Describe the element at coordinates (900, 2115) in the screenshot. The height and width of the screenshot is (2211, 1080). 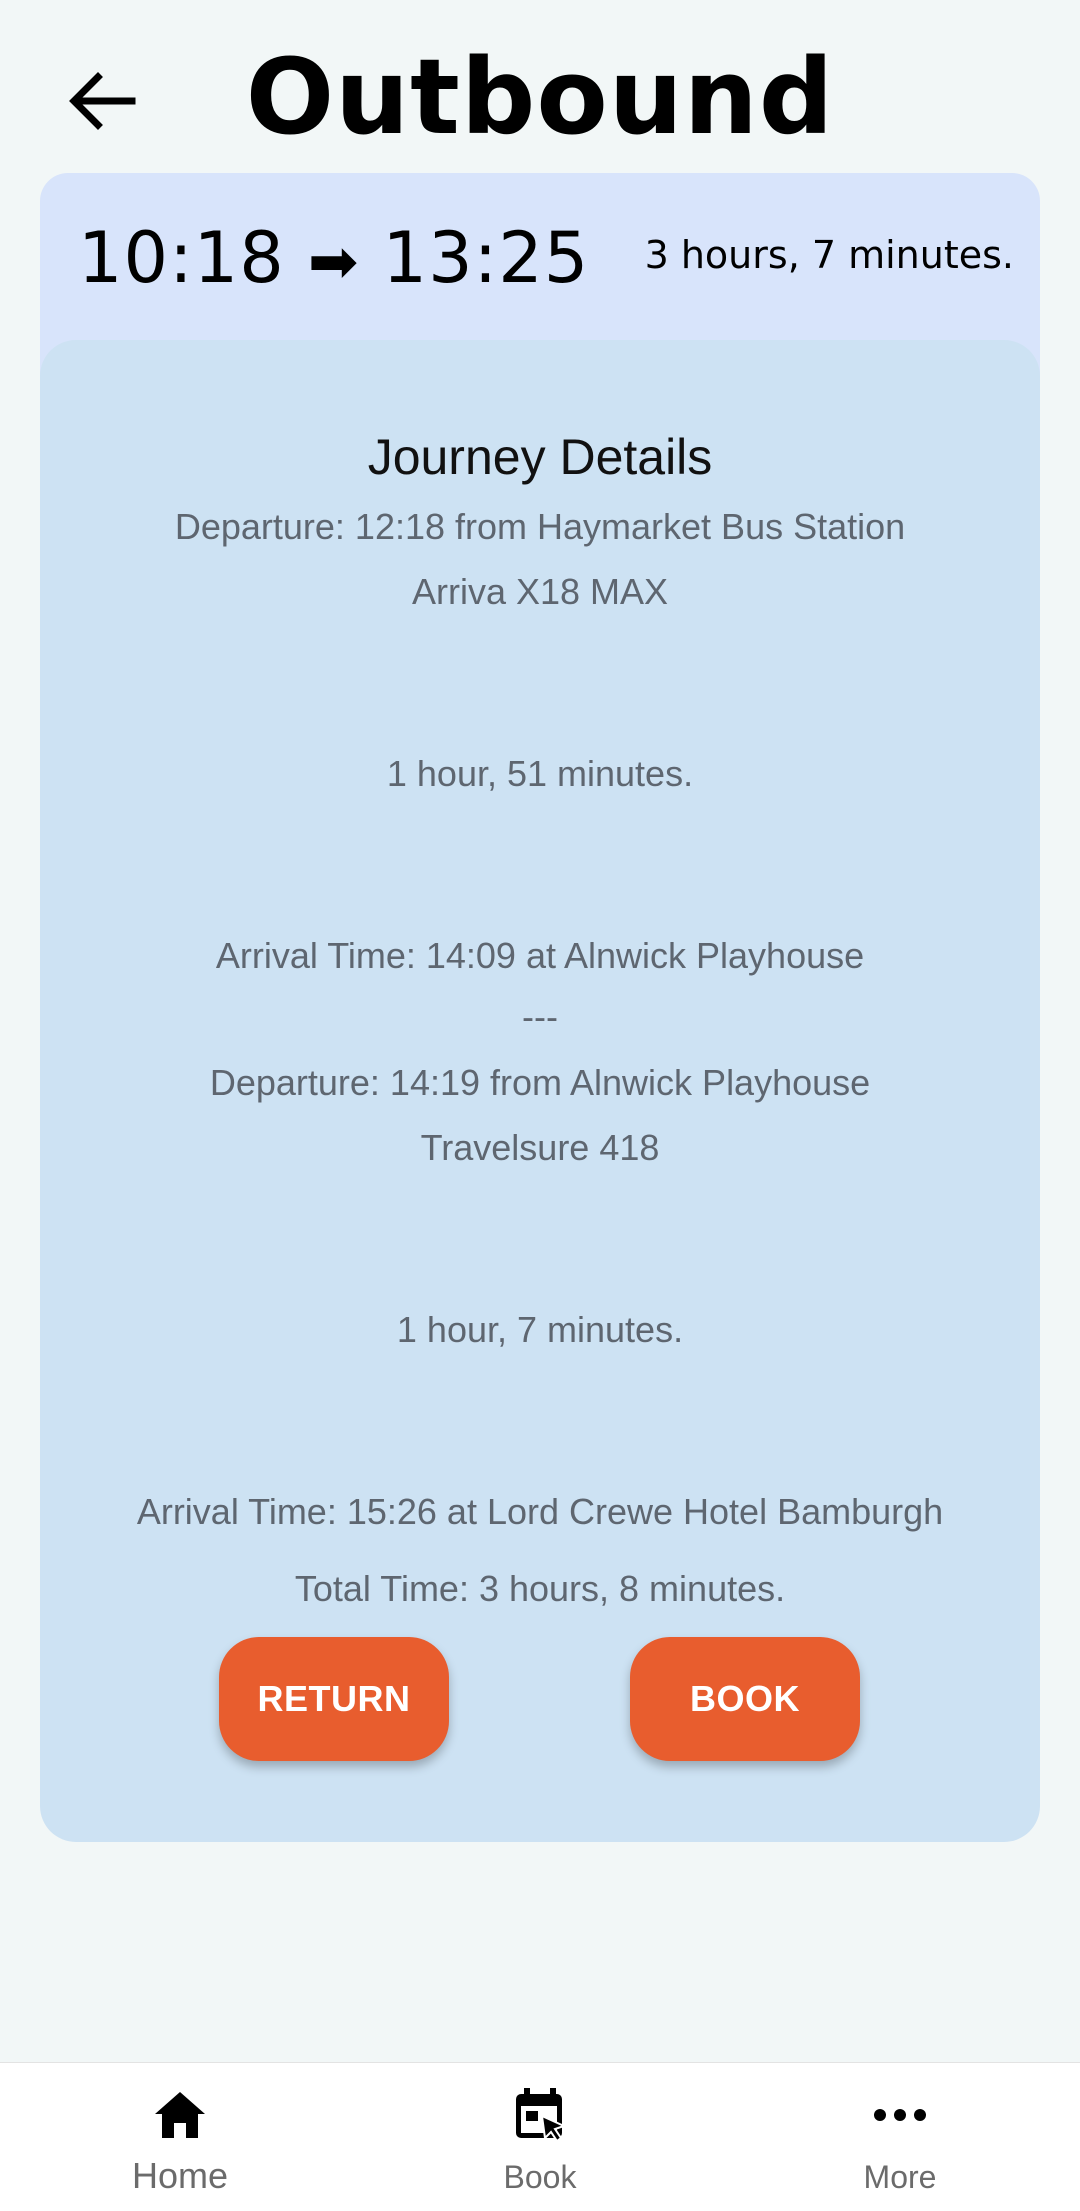
I see `more-dots-icon` at that location.